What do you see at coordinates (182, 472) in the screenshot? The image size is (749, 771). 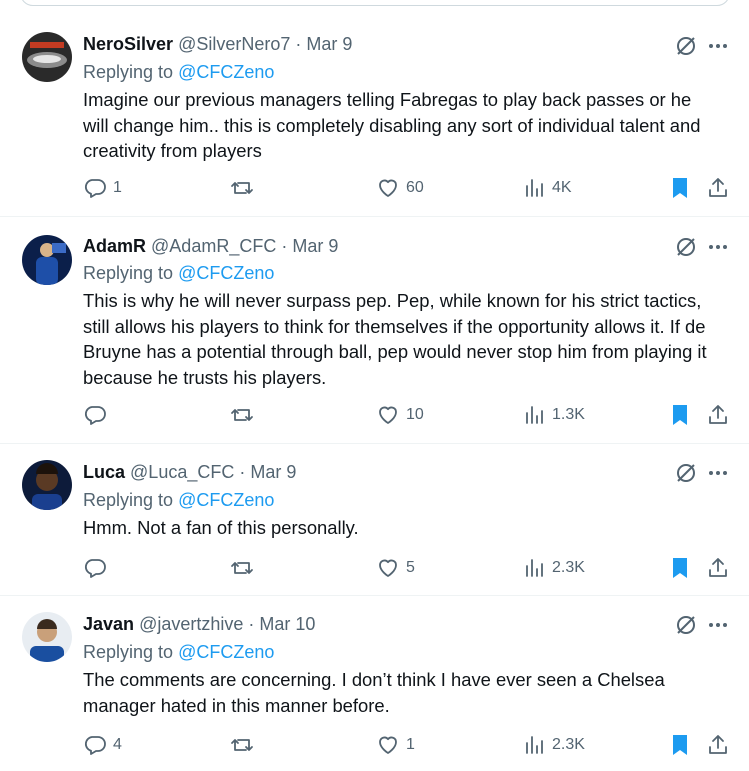 I see `author-handle: @Luca_CFC` at bounding box center [182, 472].